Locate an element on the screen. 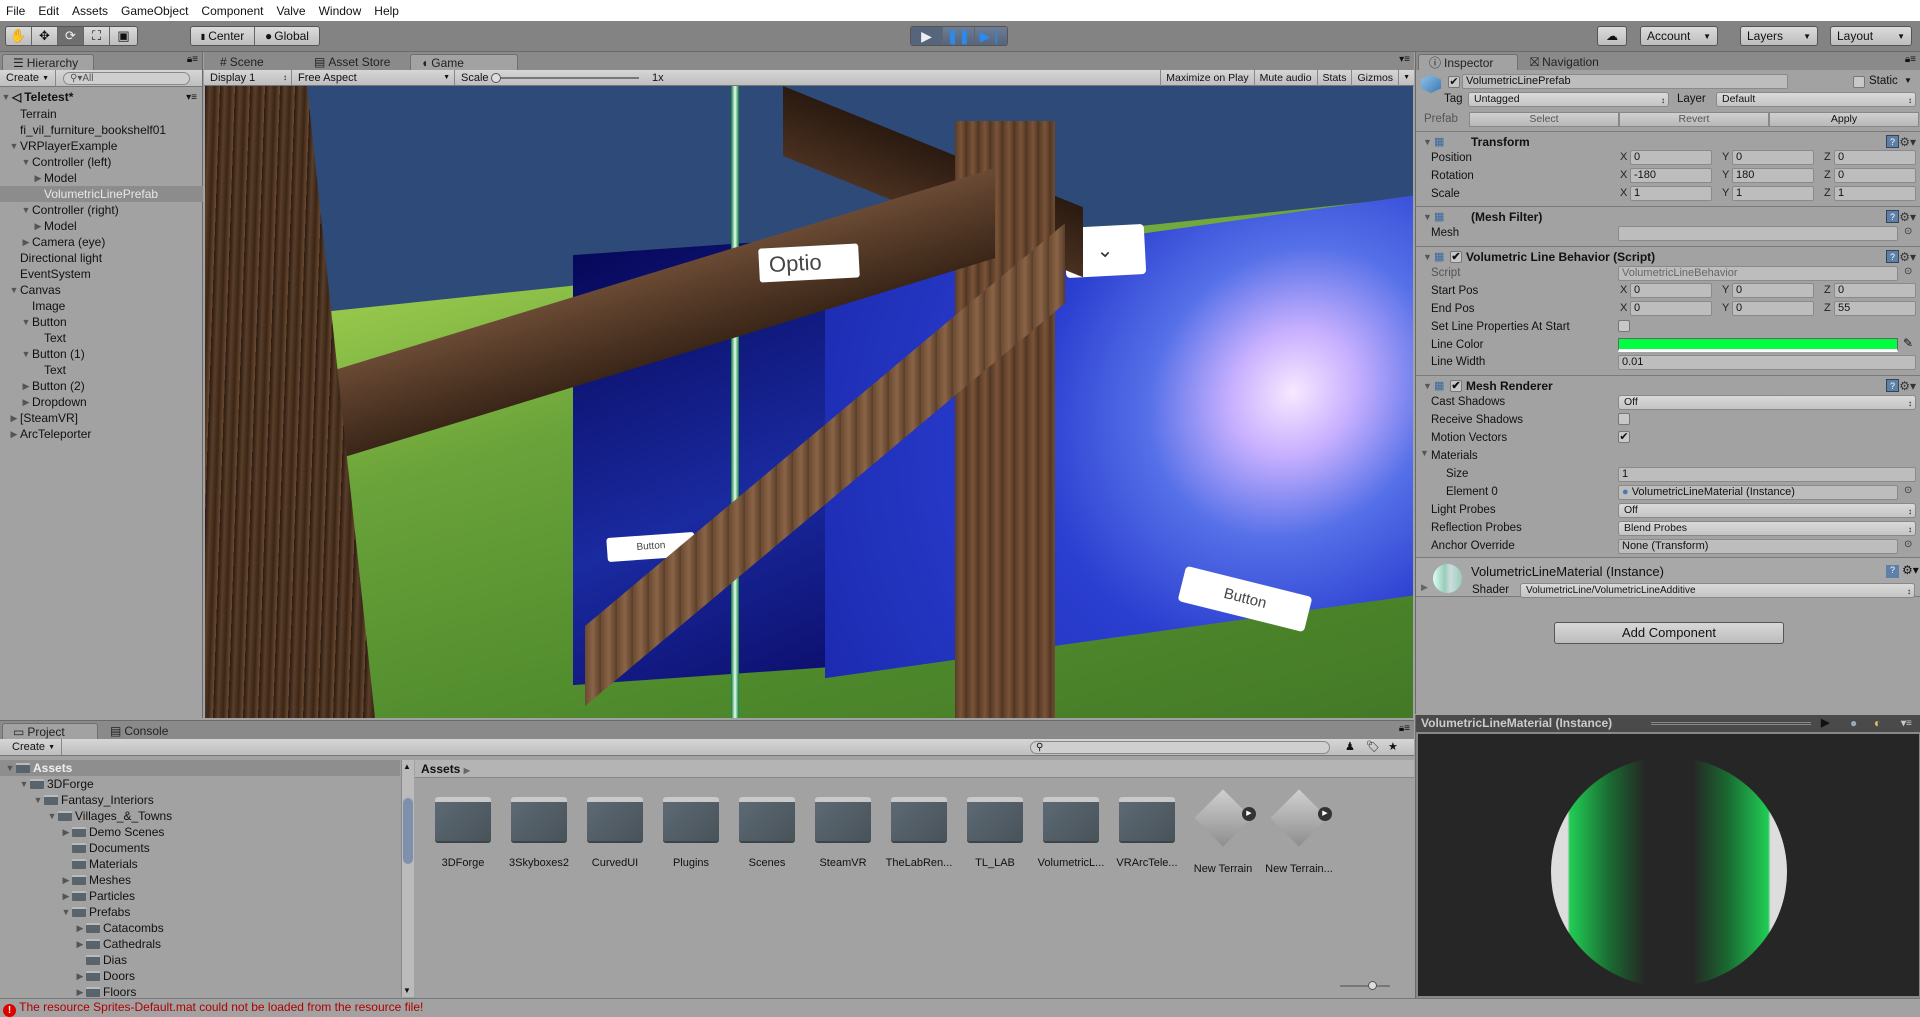  account-dropdown: Account ▼ is located at coordinates (1679, 36).